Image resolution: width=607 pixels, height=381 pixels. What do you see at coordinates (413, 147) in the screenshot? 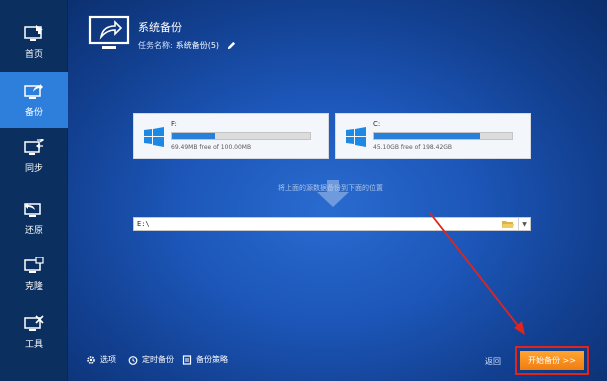
I see `drive-free-text: 45.10GB free of 198.42GB` at bounding box center [413, 147].